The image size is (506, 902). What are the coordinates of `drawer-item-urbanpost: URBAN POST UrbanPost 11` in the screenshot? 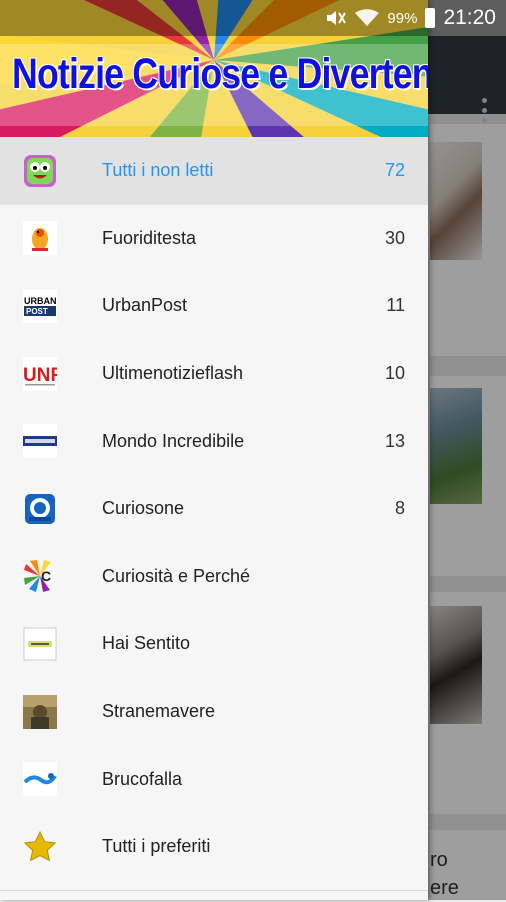 It's located at (214, 306).